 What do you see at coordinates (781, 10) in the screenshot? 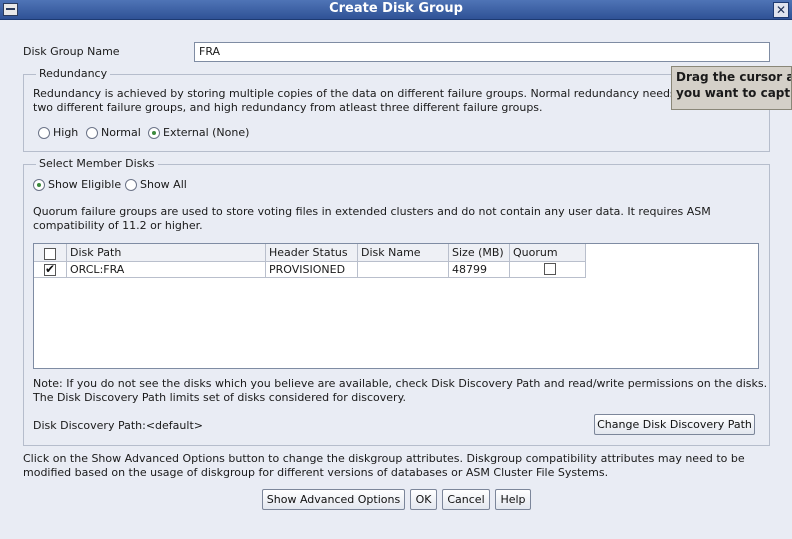
I see `close-button: ✕` at bounding box center [781, 10].